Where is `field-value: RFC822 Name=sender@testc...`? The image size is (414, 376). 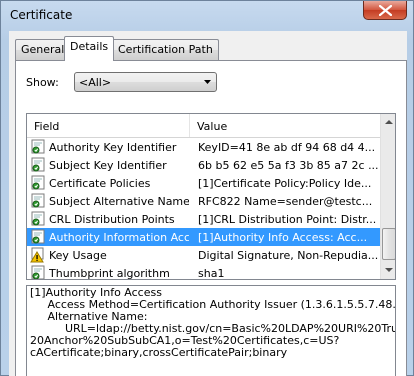
field-value: RFC822 Name=sender@testc... is located at coordinates (285, 201).